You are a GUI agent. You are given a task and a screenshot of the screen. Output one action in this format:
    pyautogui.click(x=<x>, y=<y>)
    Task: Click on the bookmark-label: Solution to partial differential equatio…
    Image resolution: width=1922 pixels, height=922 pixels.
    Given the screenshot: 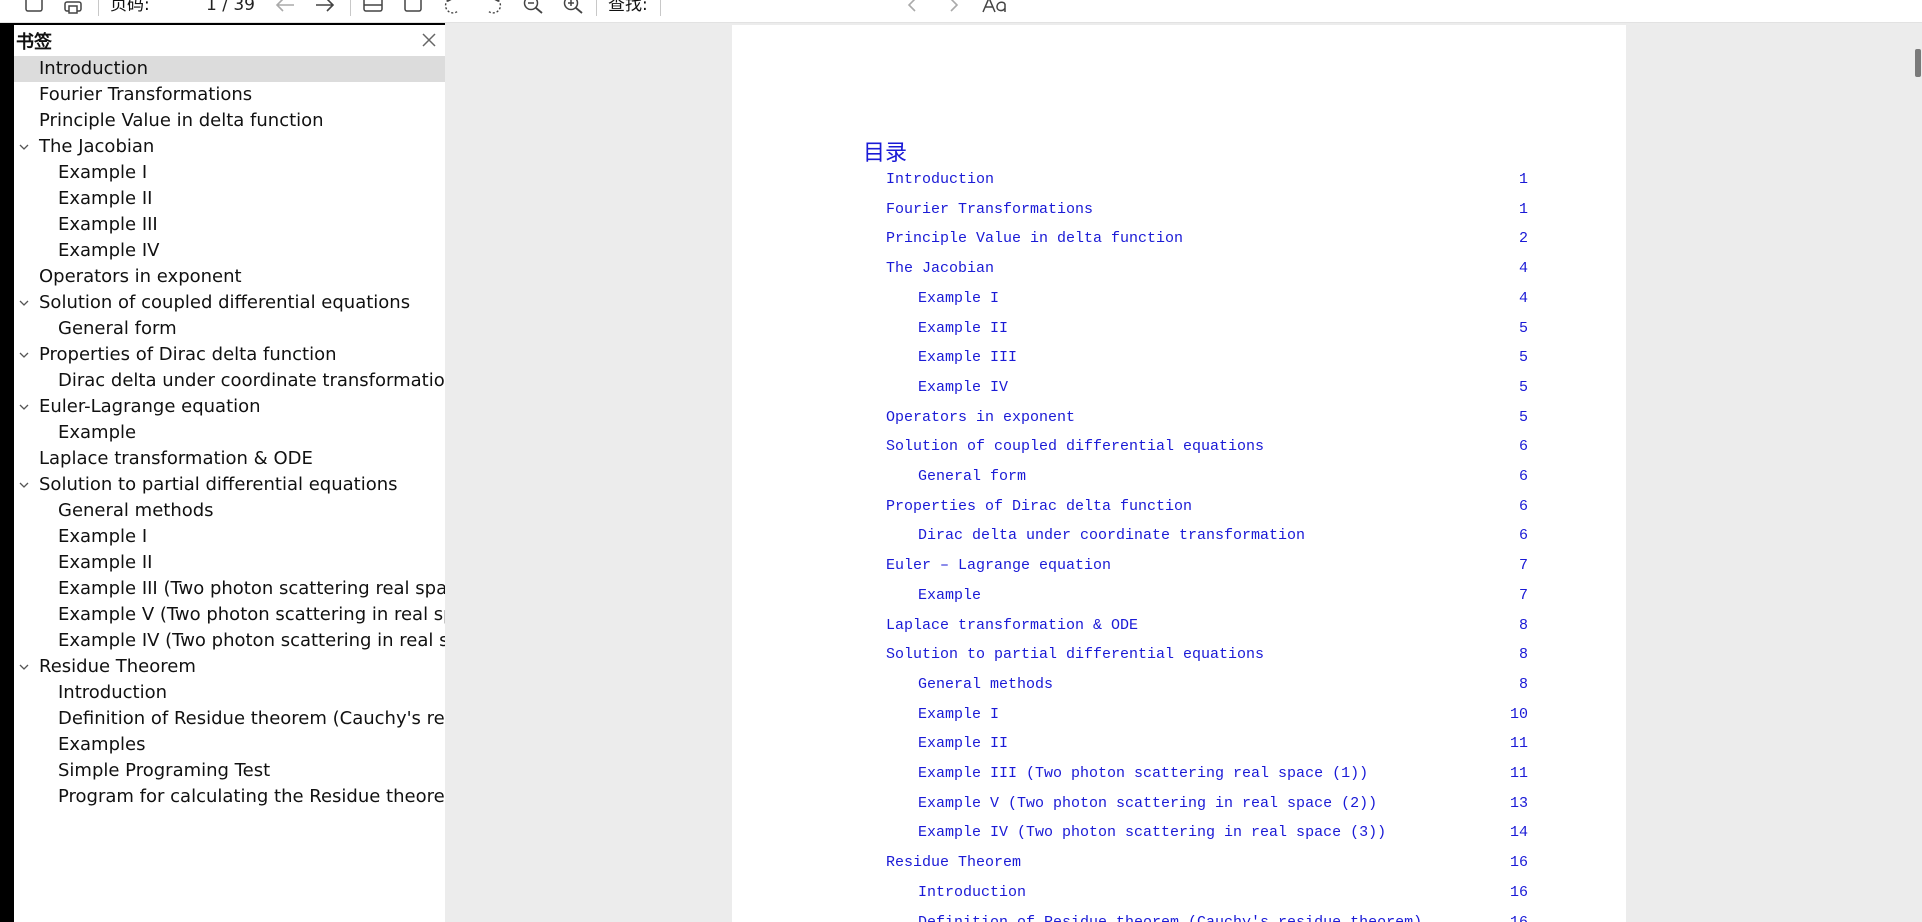 What is the action you would take?
    pyautogui.click(x=218, y=484)
    